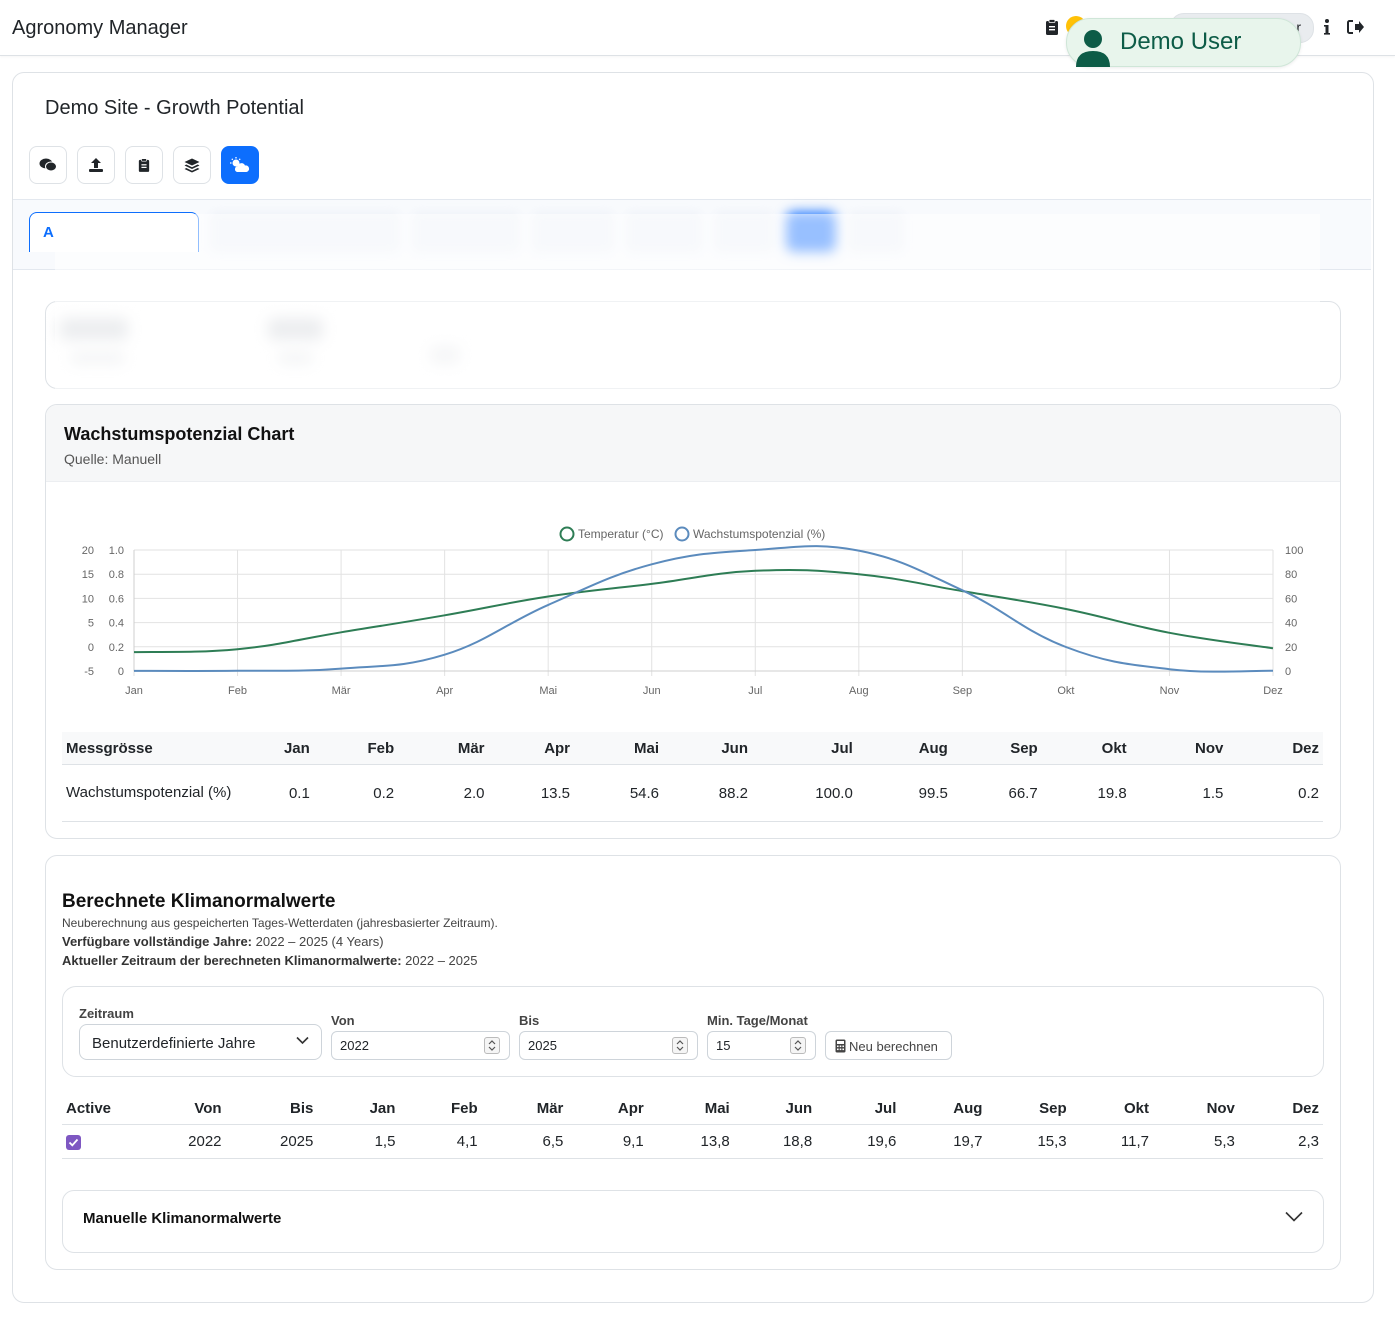  What do you see at coordinates (567, 534) in the screenshot?
I see `legend-marker-temperature` at bounding box center [567, 534].